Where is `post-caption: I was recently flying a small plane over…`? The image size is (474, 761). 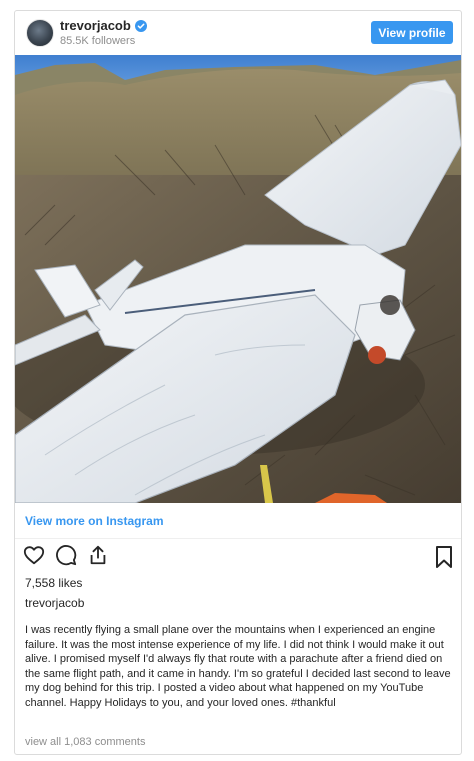 post-caption: I was recently flying a small plane over… is located at coordinates (238, 666).